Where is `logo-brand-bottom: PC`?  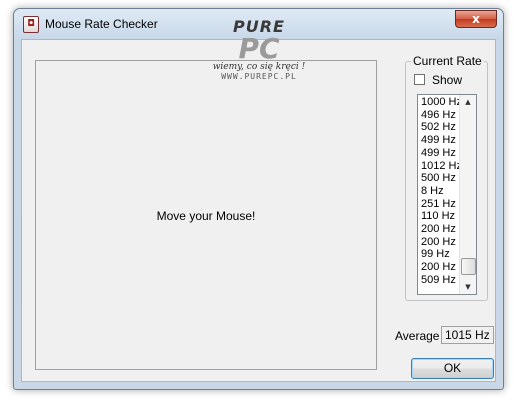
logo-brand-bottom: PC is located at coordinates (259, 48).